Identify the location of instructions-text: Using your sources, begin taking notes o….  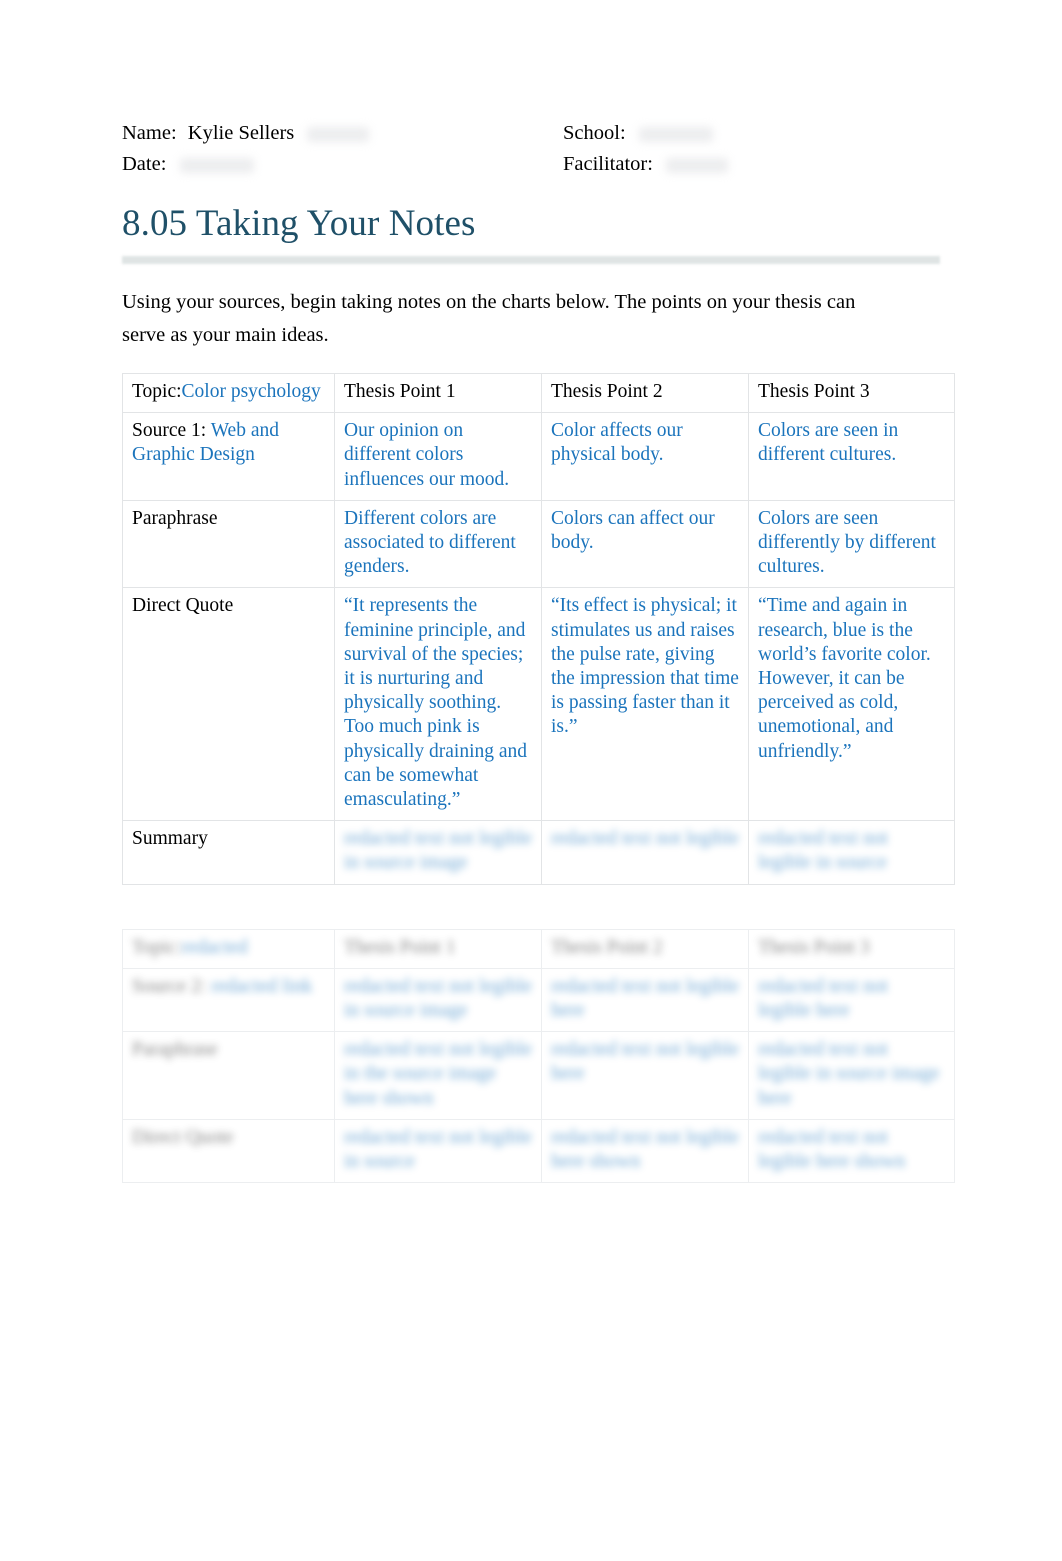
(489, 318).